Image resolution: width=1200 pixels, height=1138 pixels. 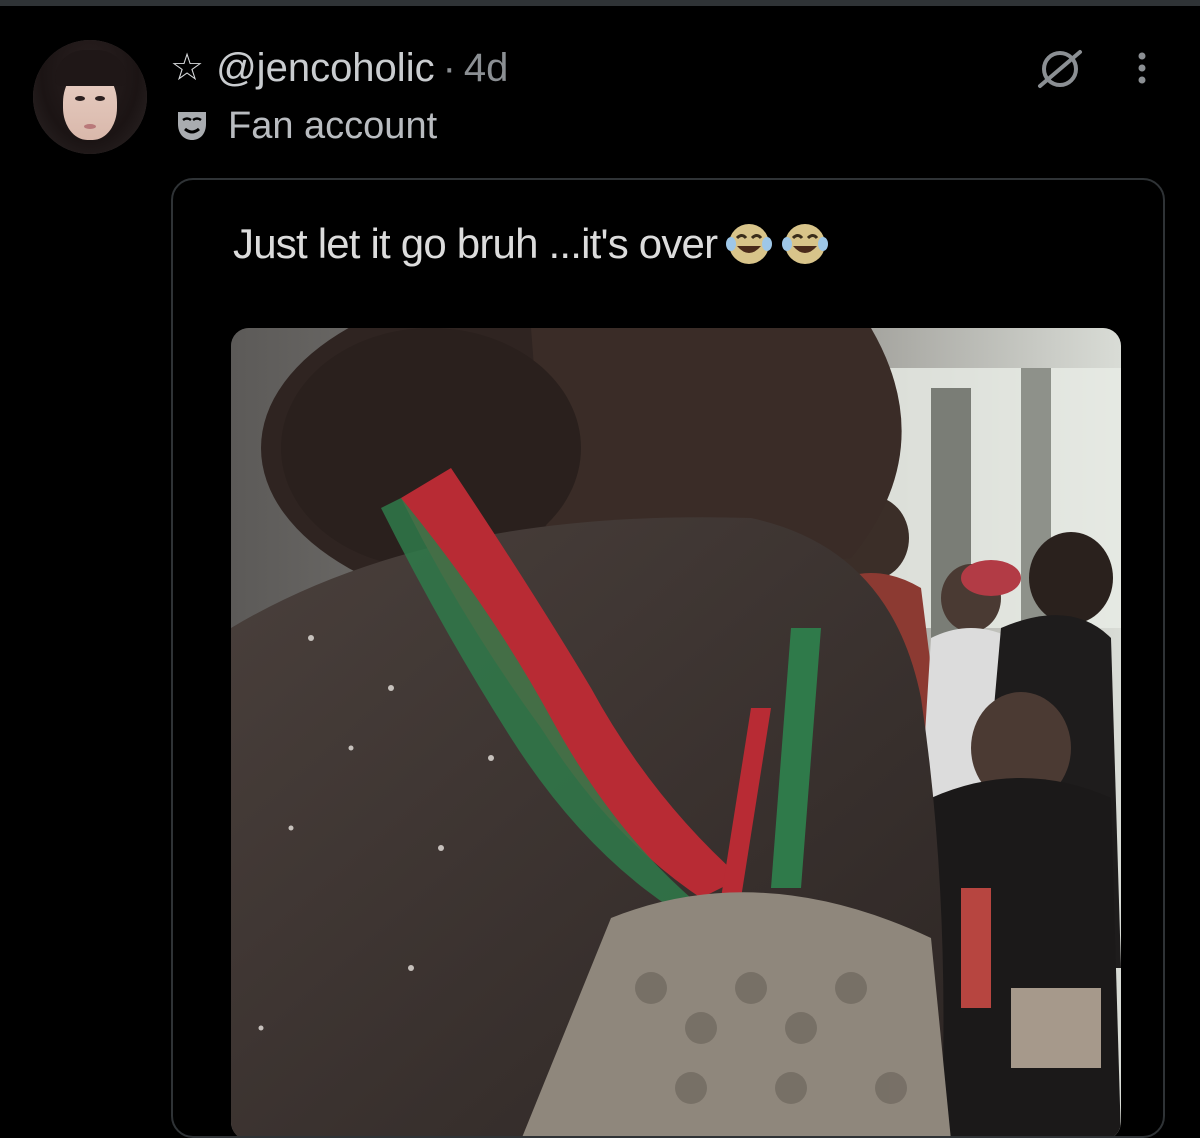 What do you see at coordinates (475, 243) in the screenshot?
I see `caption-text: Just let it go bruh ...it's over` at bounding box center [475, 243].